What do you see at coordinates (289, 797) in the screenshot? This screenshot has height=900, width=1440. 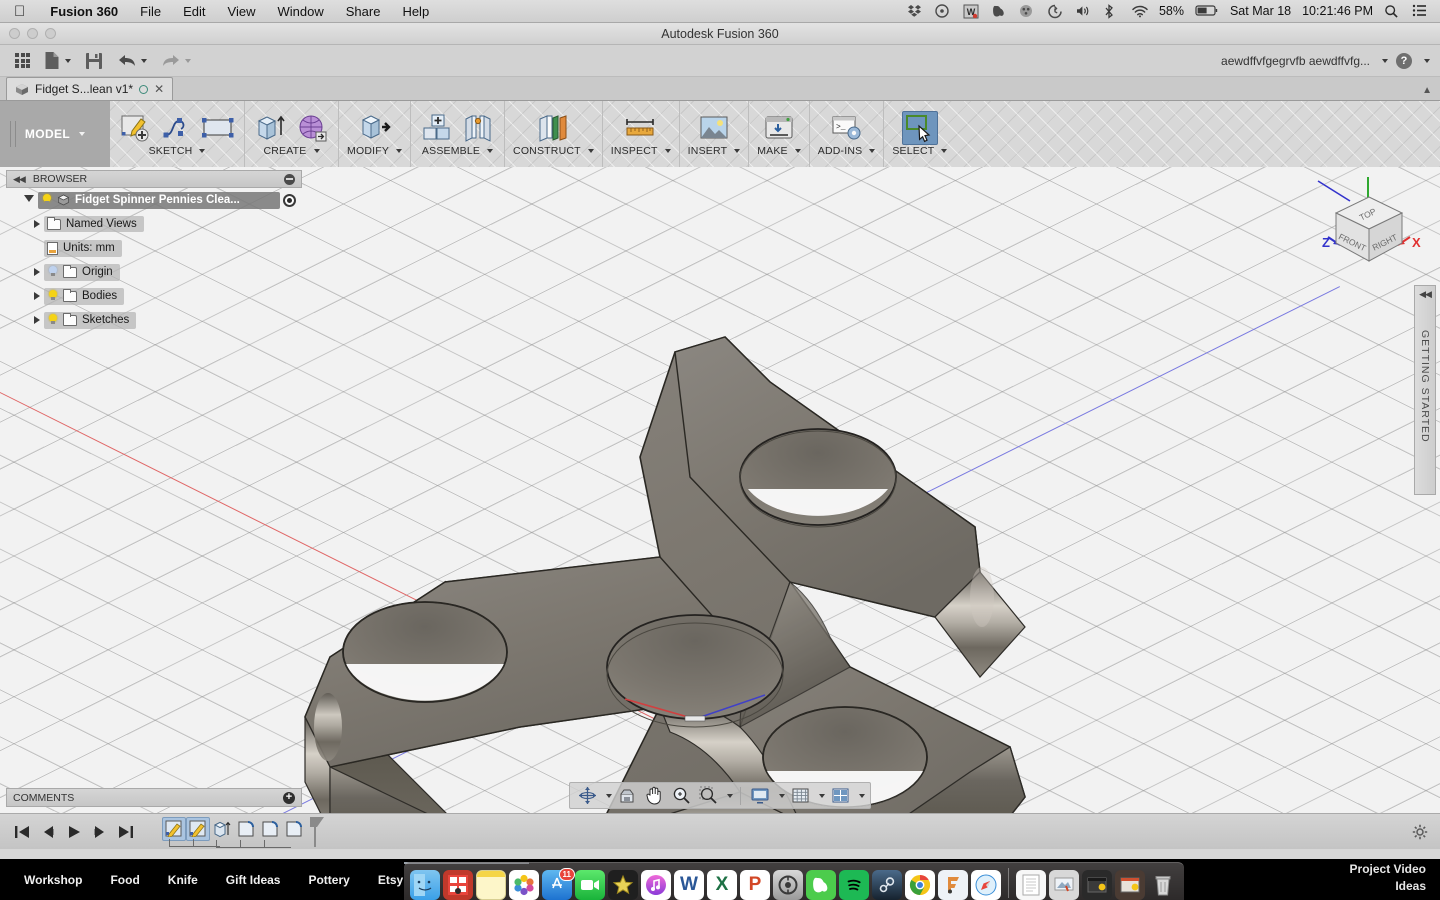 I see `add-comment-icon: +` at bounding box center [289, 797].